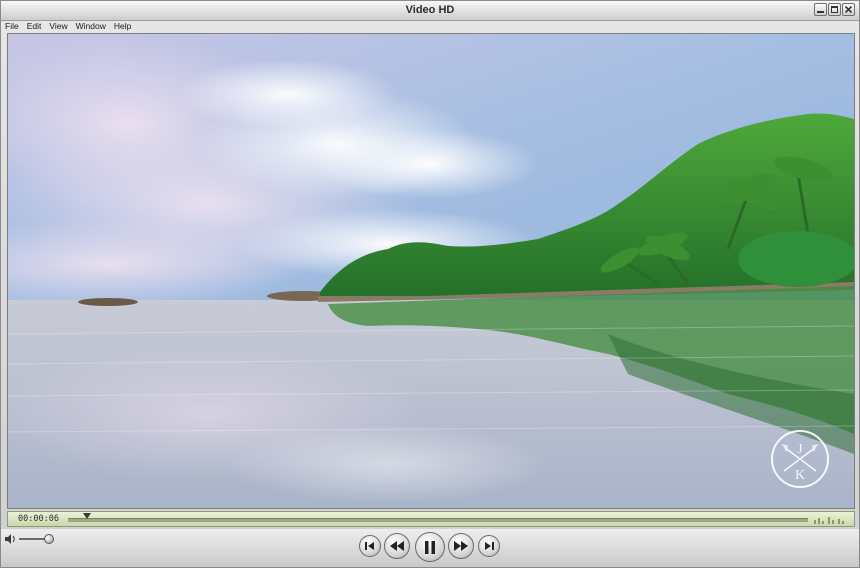 The height and width of the screenshot is (568, 860). I want to click on close-button, so click(848, 9).